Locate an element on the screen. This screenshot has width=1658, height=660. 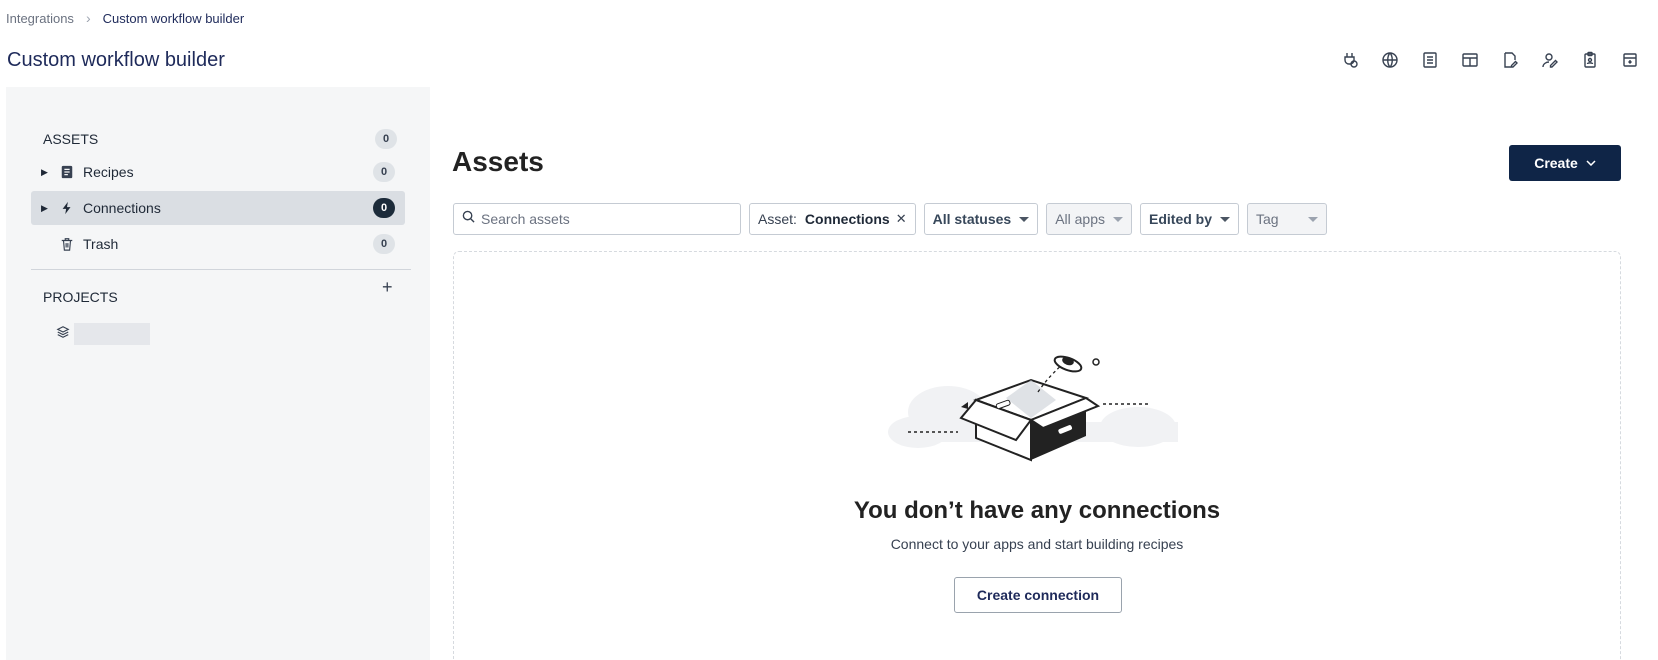
trash-icon is located at coordinates (67, 244).